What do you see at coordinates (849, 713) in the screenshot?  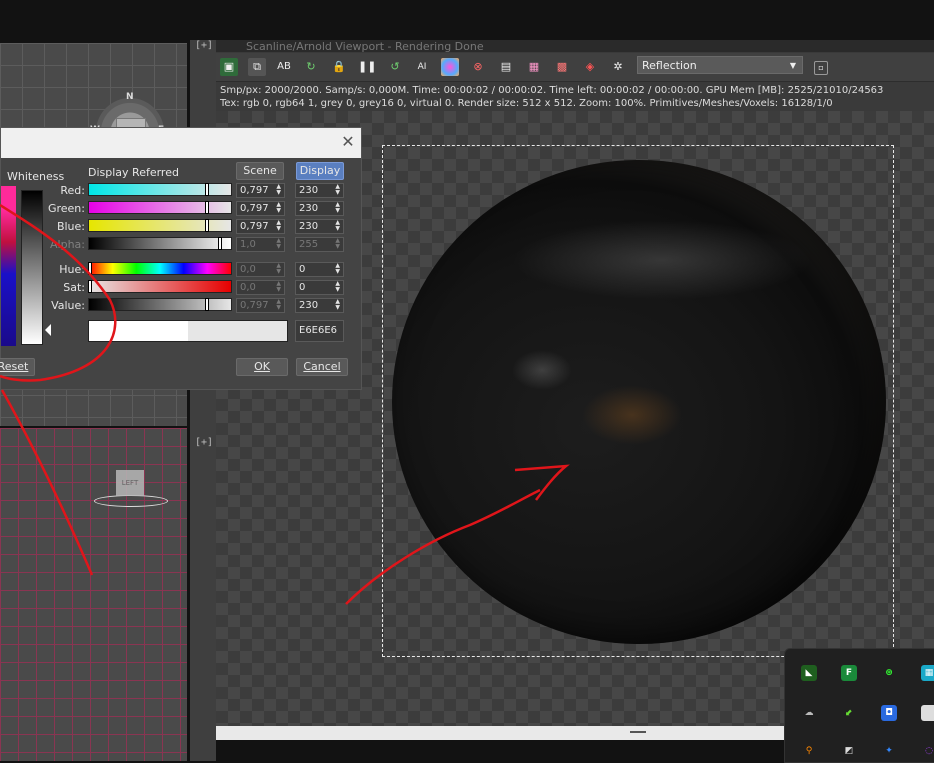 I see `download-icon: ⬋` at bounding box center [849, 713].